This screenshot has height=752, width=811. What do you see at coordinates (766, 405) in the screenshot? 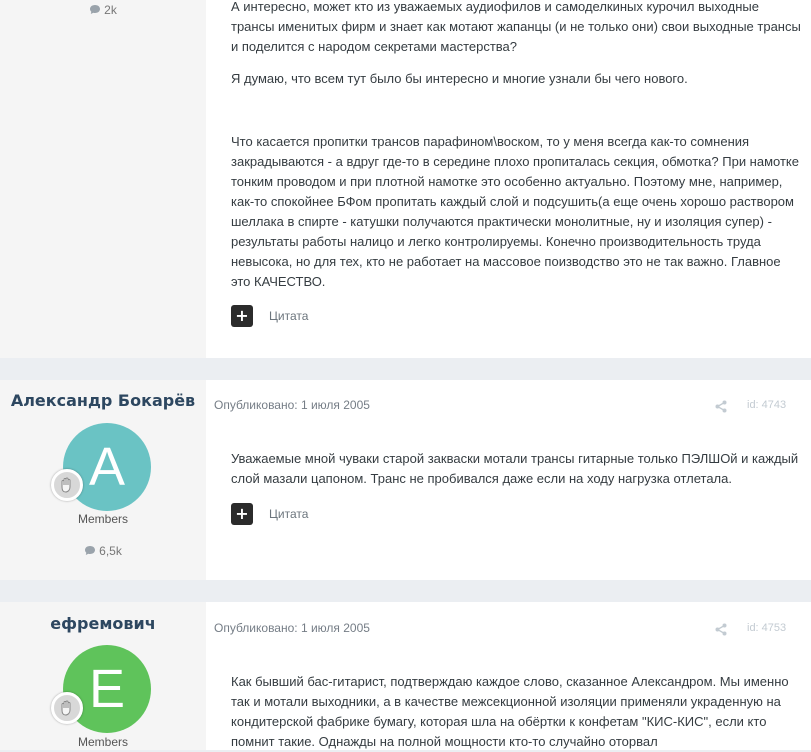
I see `post-id: id: 4743` at bounding box center [766, 405].